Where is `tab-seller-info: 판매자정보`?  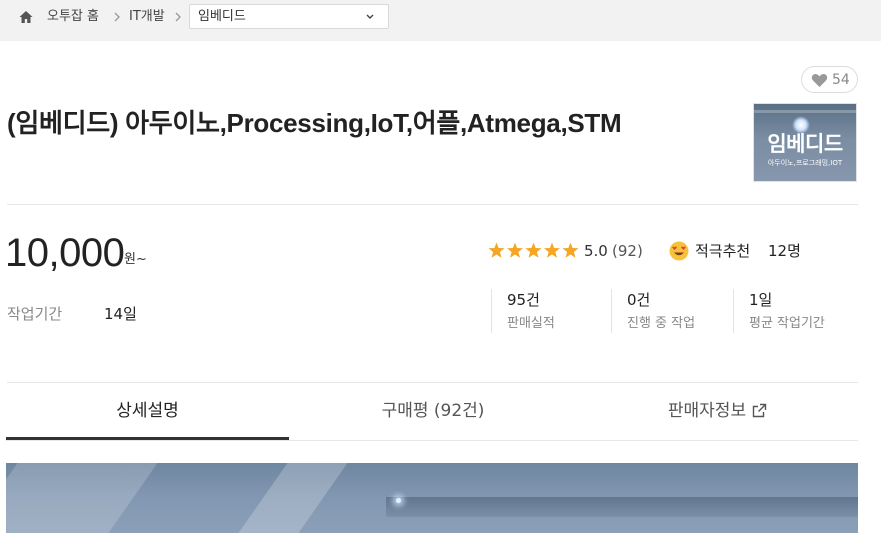
tab-seller-info: 판매자정보 is located at coordinates (717, 411).